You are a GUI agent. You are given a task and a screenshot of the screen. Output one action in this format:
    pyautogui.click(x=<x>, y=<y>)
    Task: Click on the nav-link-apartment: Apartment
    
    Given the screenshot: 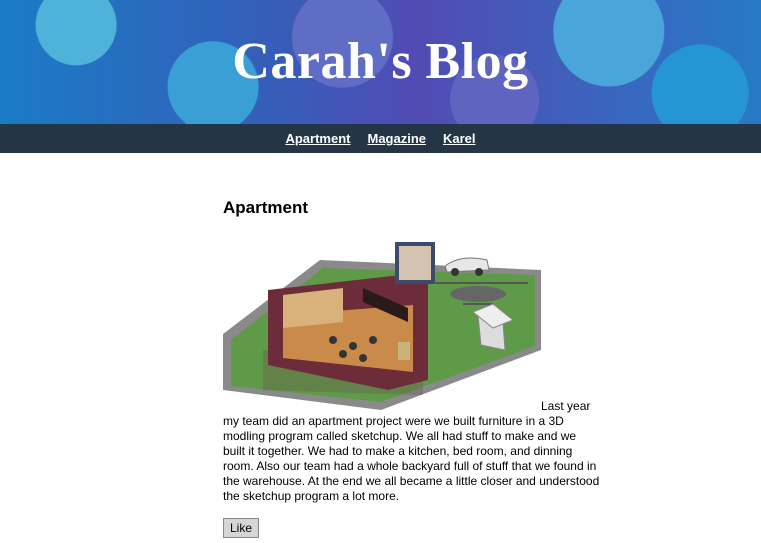 What is the action you would take?
    pyautogui.click(x=317, y=138)
    